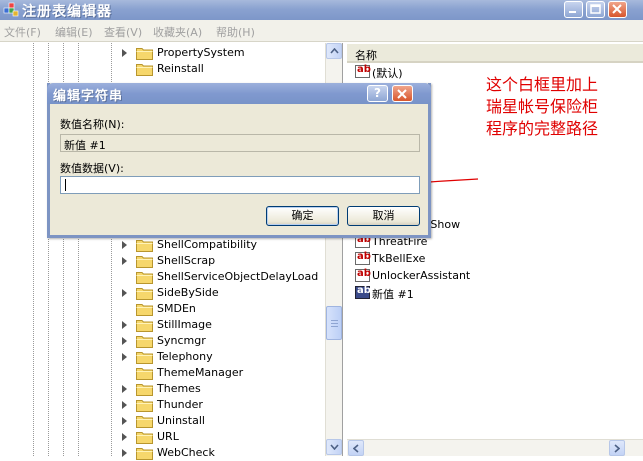 The height and width of the screenshot is (461, 643). I want to click on string-value-icon: ab, so click(363, 292).